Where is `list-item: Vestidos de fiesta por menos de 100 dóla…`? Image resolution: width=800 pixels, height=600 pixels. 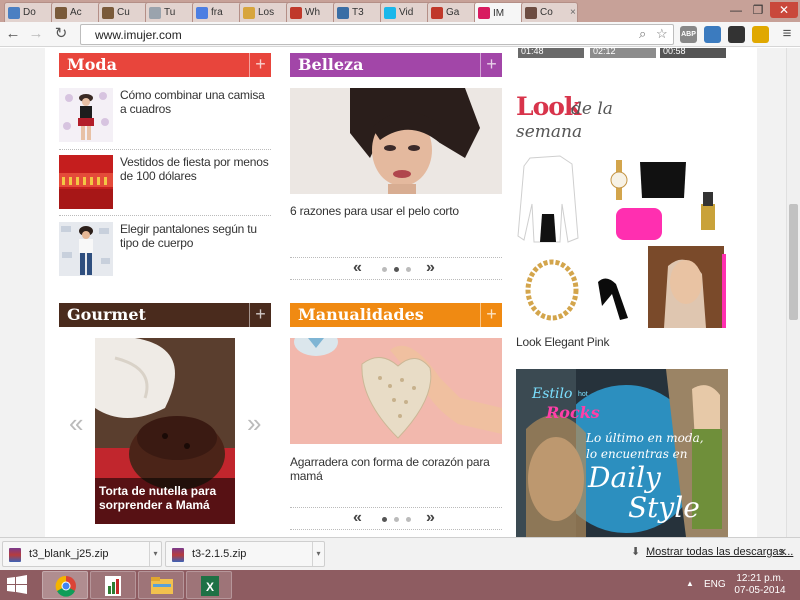
list-item: Vestidos de fiesta por menos de 100 dóla… is located at coordinates (165, 185).